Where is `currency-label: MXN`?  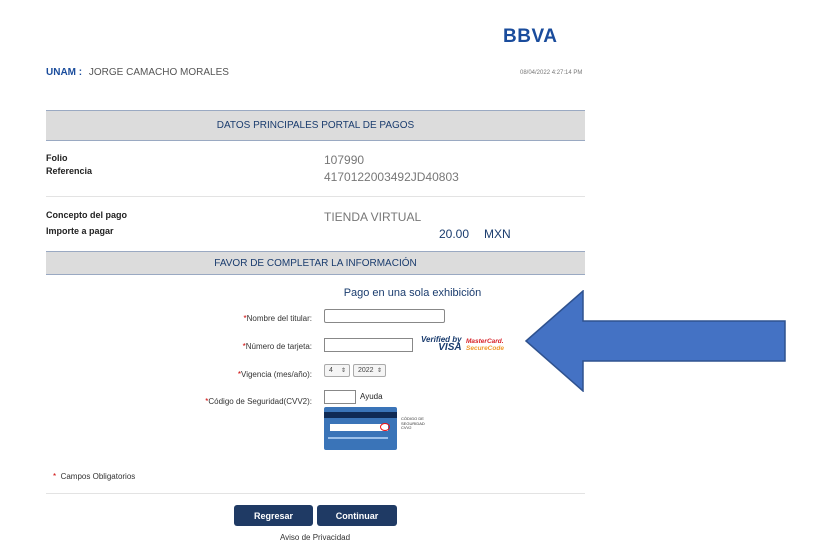
currency-label: MXN is located at coordinates (497, 234).